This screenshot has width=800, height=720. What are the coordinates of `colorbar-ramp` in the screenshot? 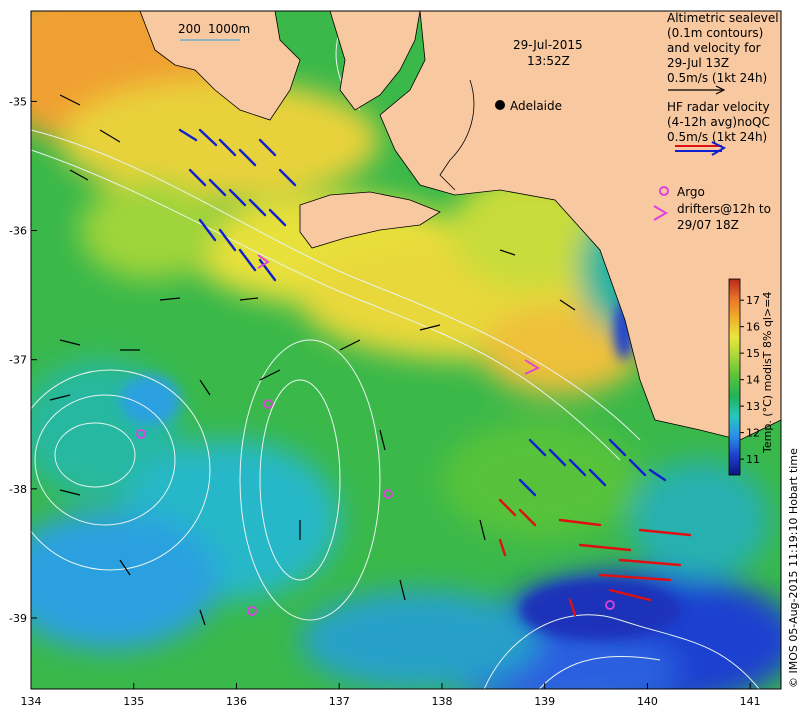 It's located at (734, 377).